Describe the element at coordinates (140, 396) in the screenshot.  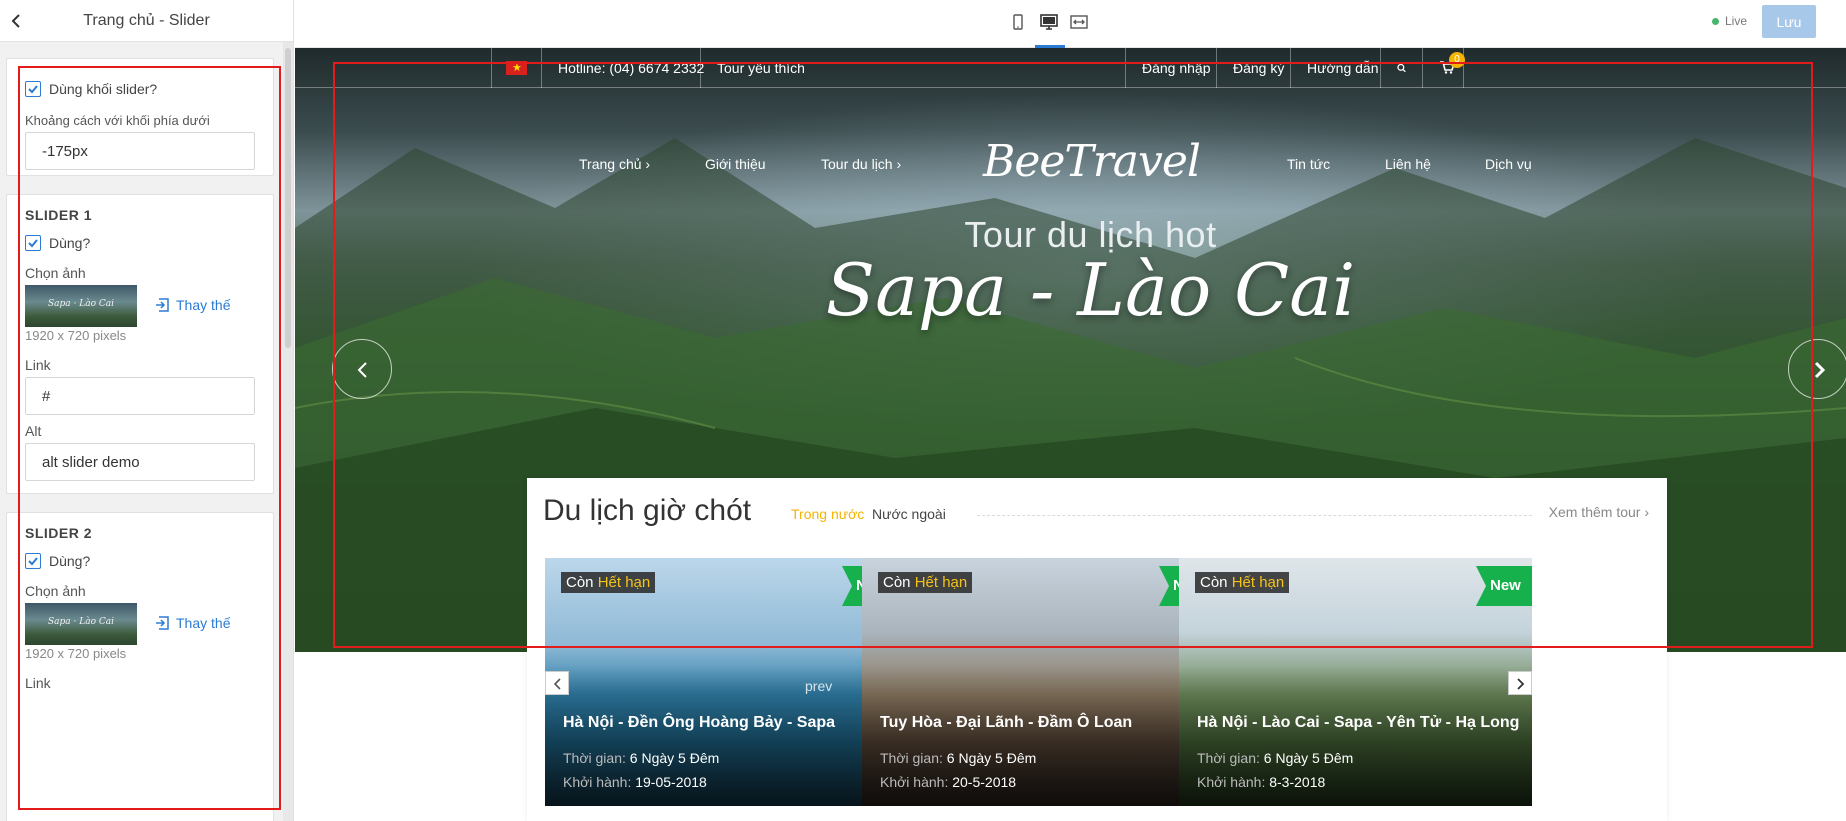
I see `slider-1-link-input` at that location.